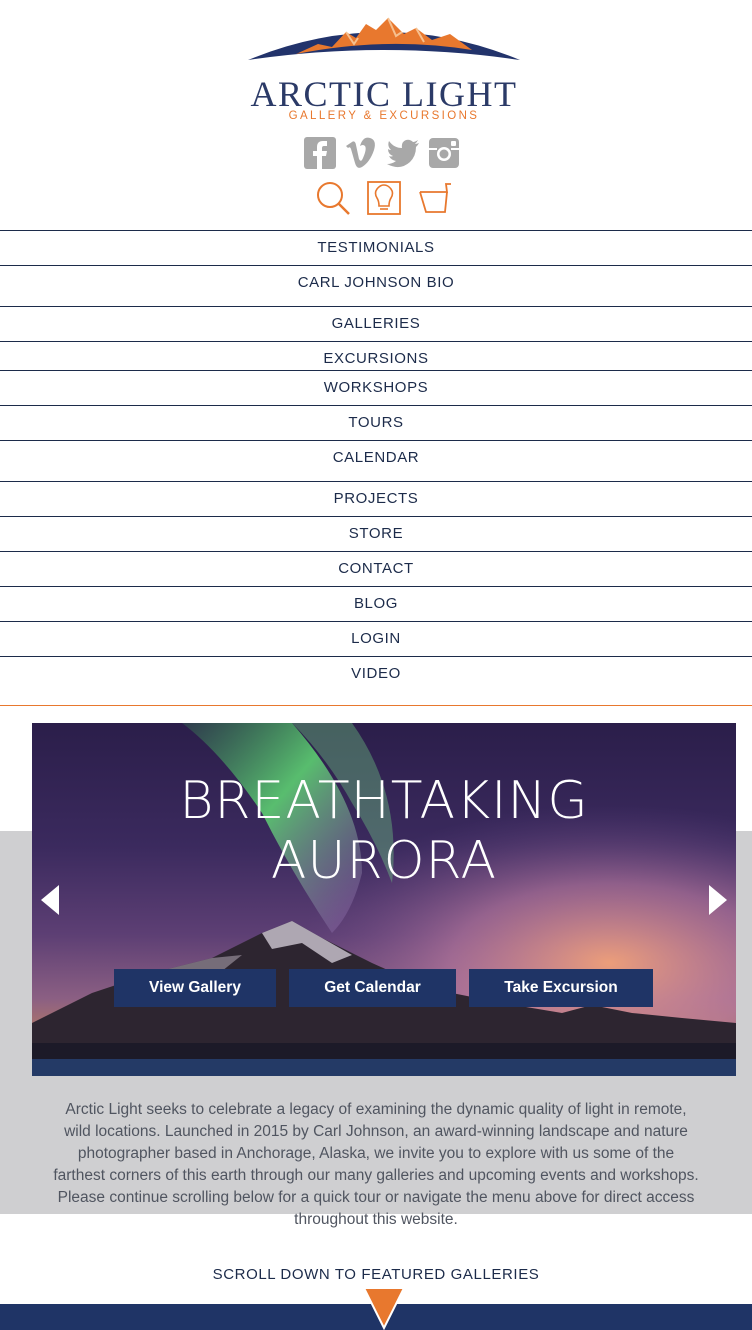 The width and height of the screenshot is (752, 1330). I want to click on nav-item-testimonials: TESTIMONIALS, so click(376, 247).